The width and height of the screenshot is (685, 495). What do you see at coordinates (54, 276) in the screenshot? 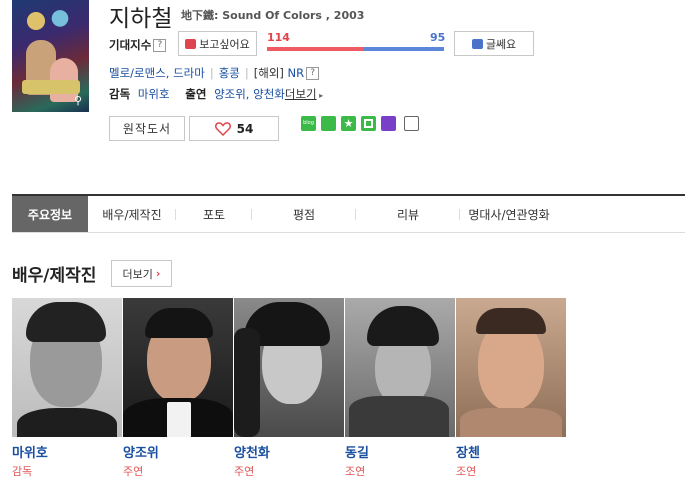
I see `section-title: 배우/제작진` at bounding box center [54, 276].